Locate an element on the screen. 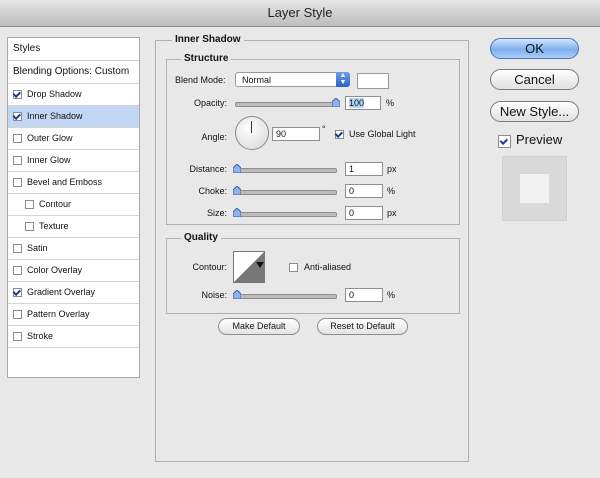 The image size is (600, 478). noise-slider-thumb is located at coordinates (237, 294).